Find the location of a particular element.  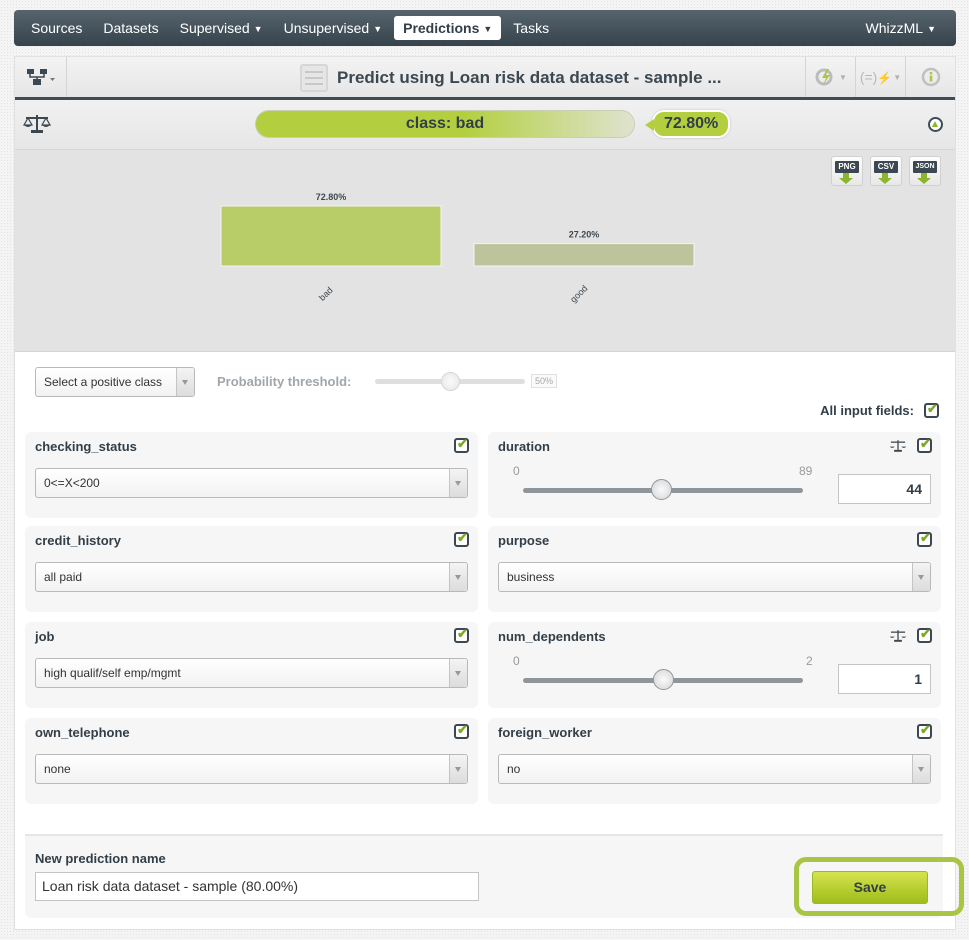

field-select: no is located at coordinates (714, 769).